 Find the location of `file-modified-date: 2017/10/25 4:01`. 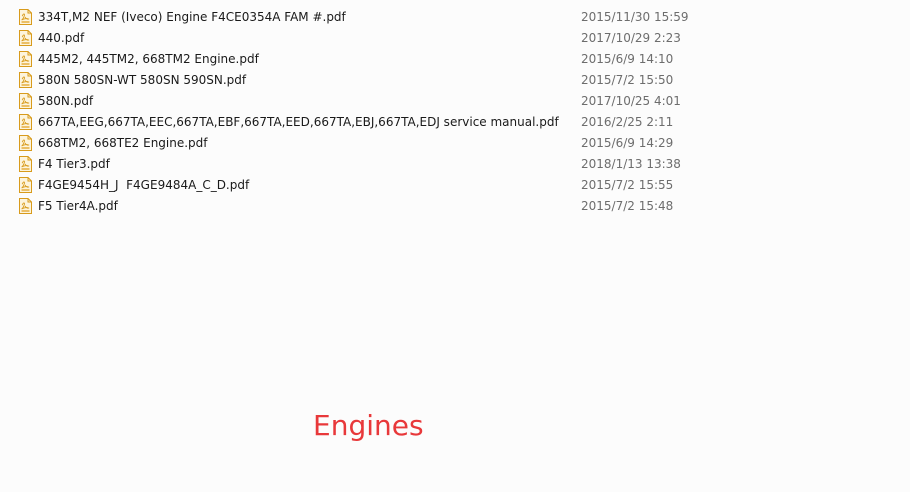

file-modified-date: 2017/10/25 4:01 is located at coordinates (631, 101).